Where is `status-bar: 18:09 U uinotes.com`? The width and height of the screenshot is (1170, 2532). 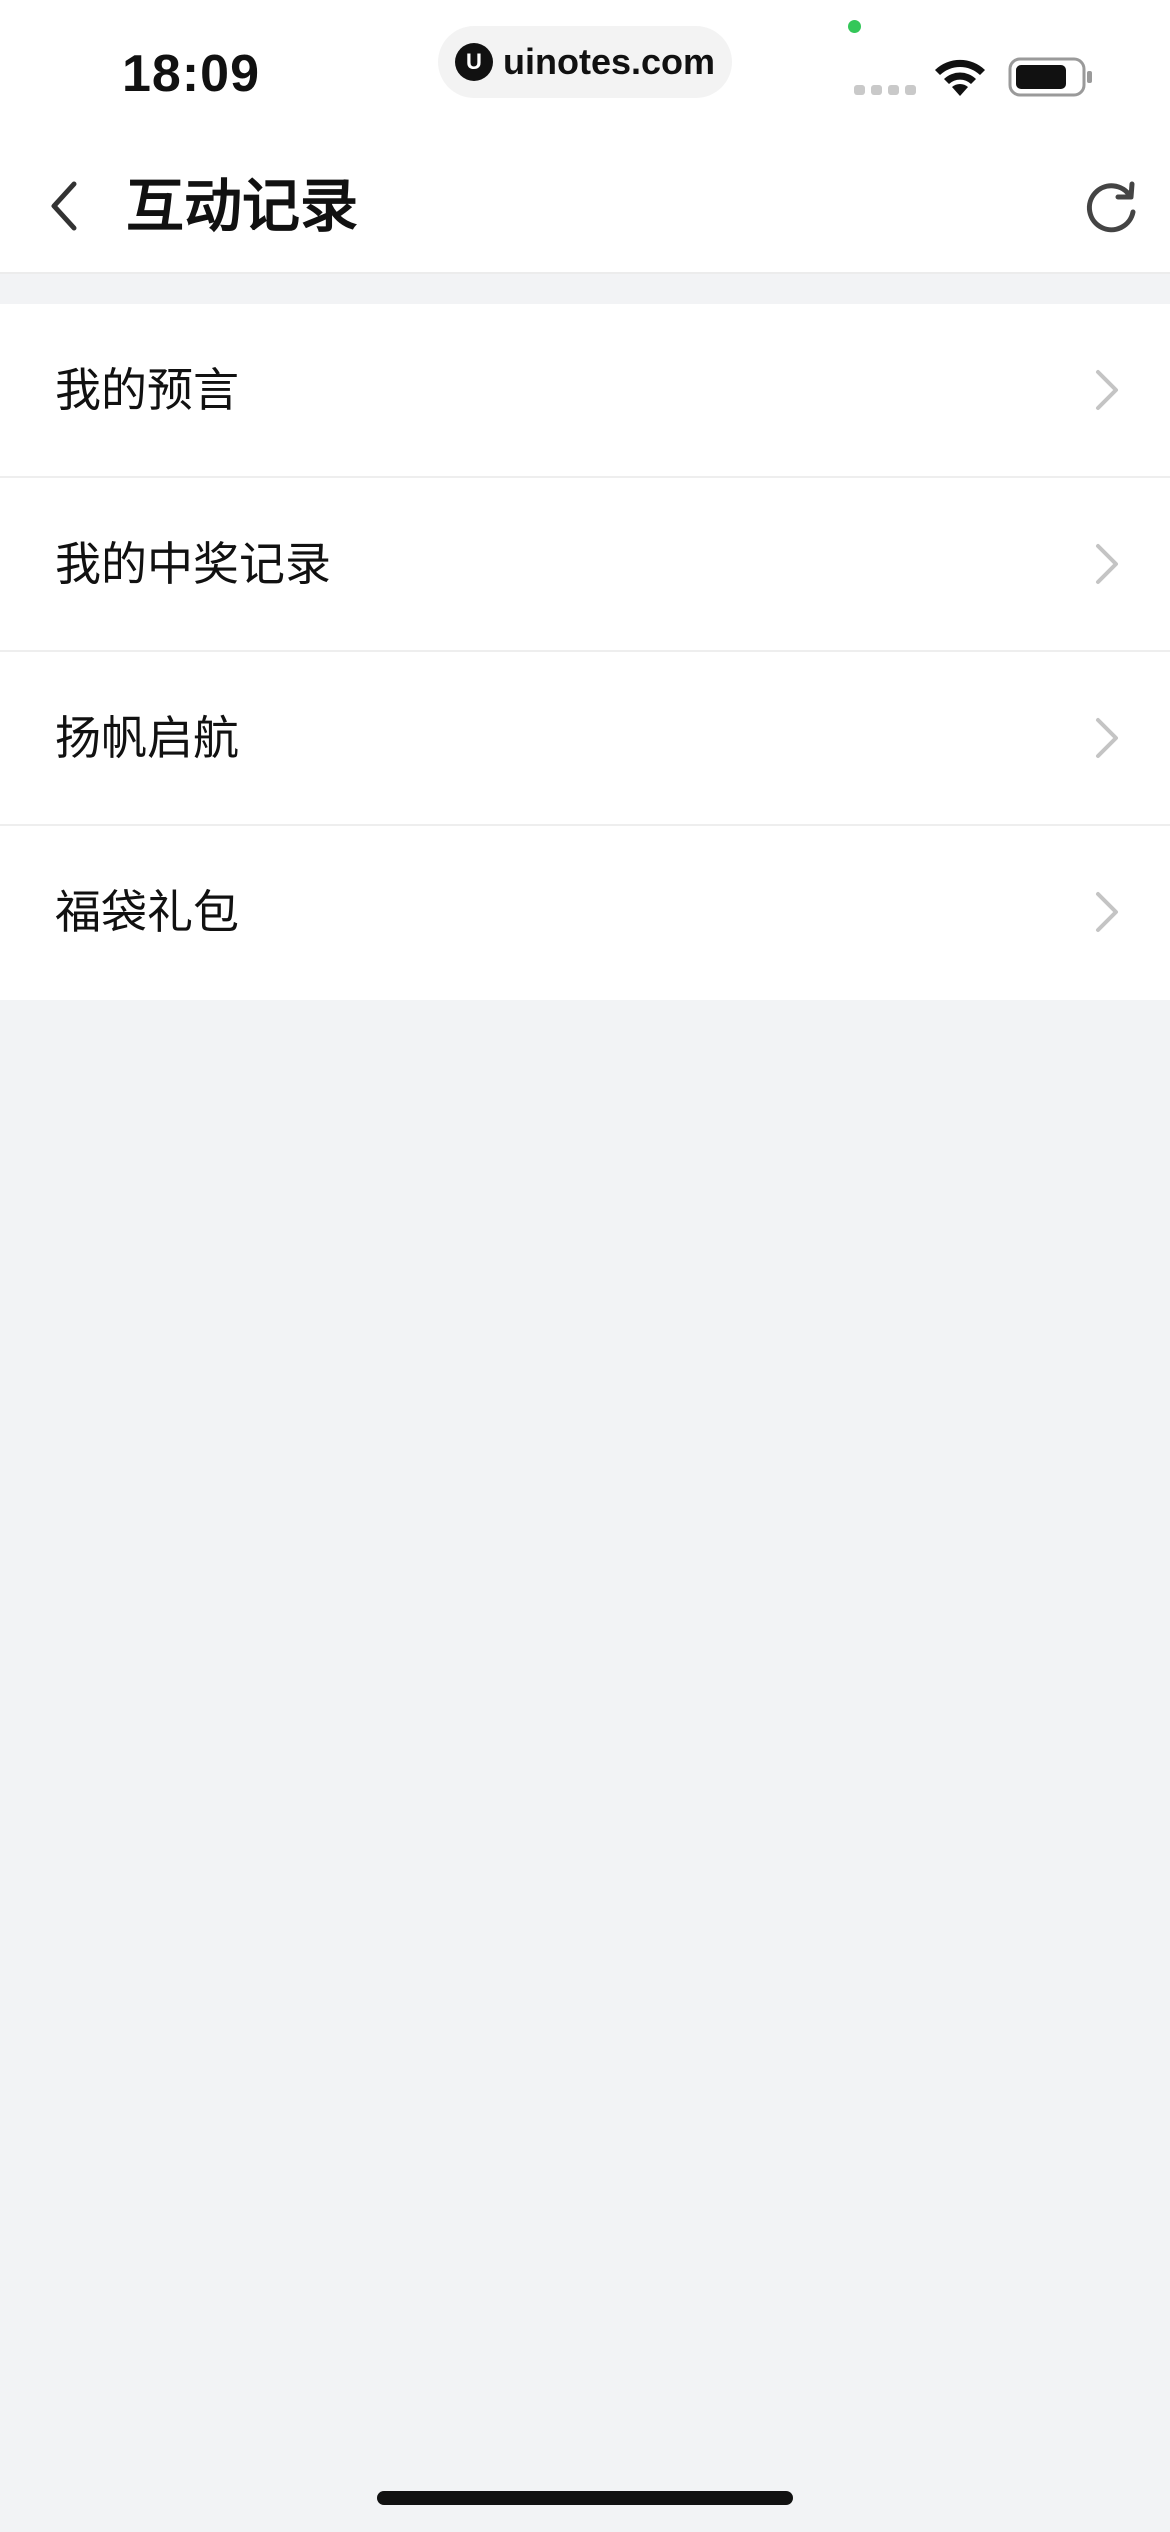
status-bar: 18:09 U uinotes.com is located at coordinates (585, 70).